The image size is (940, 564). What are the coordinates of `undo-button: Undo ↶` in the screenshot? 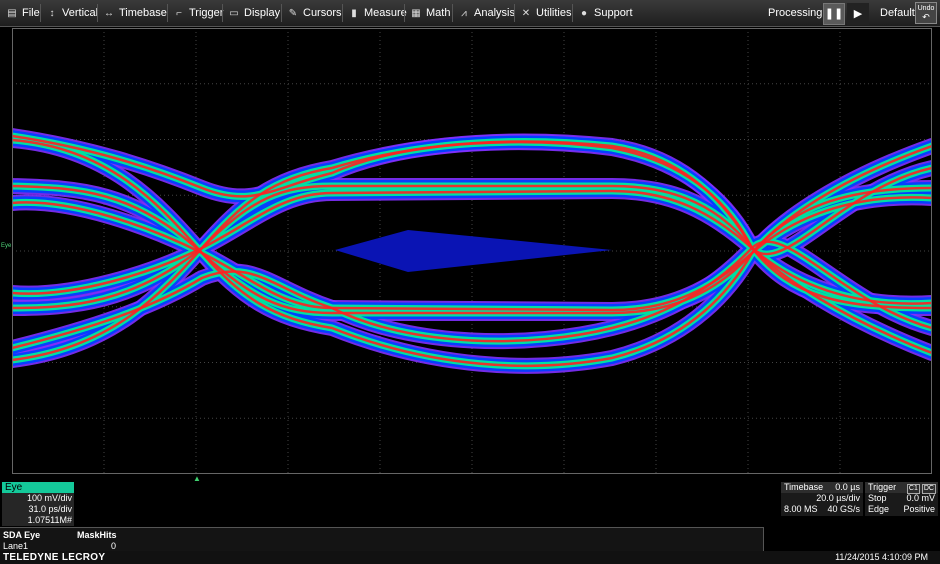 It's located at (926, 13).